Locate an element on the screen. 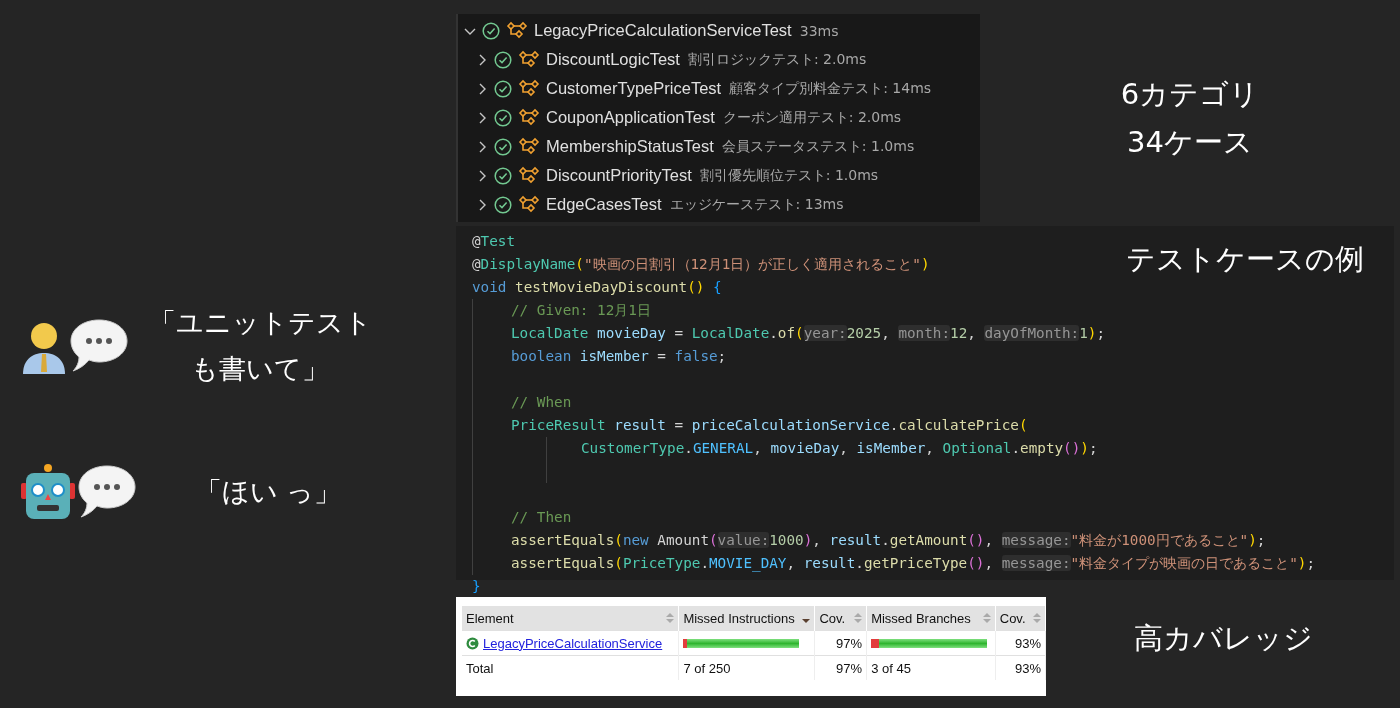 Image resolution: width=1400 pixels, height=708 pixels. speech-text: 「ユニットテスト is located at coordinates (260, 322).